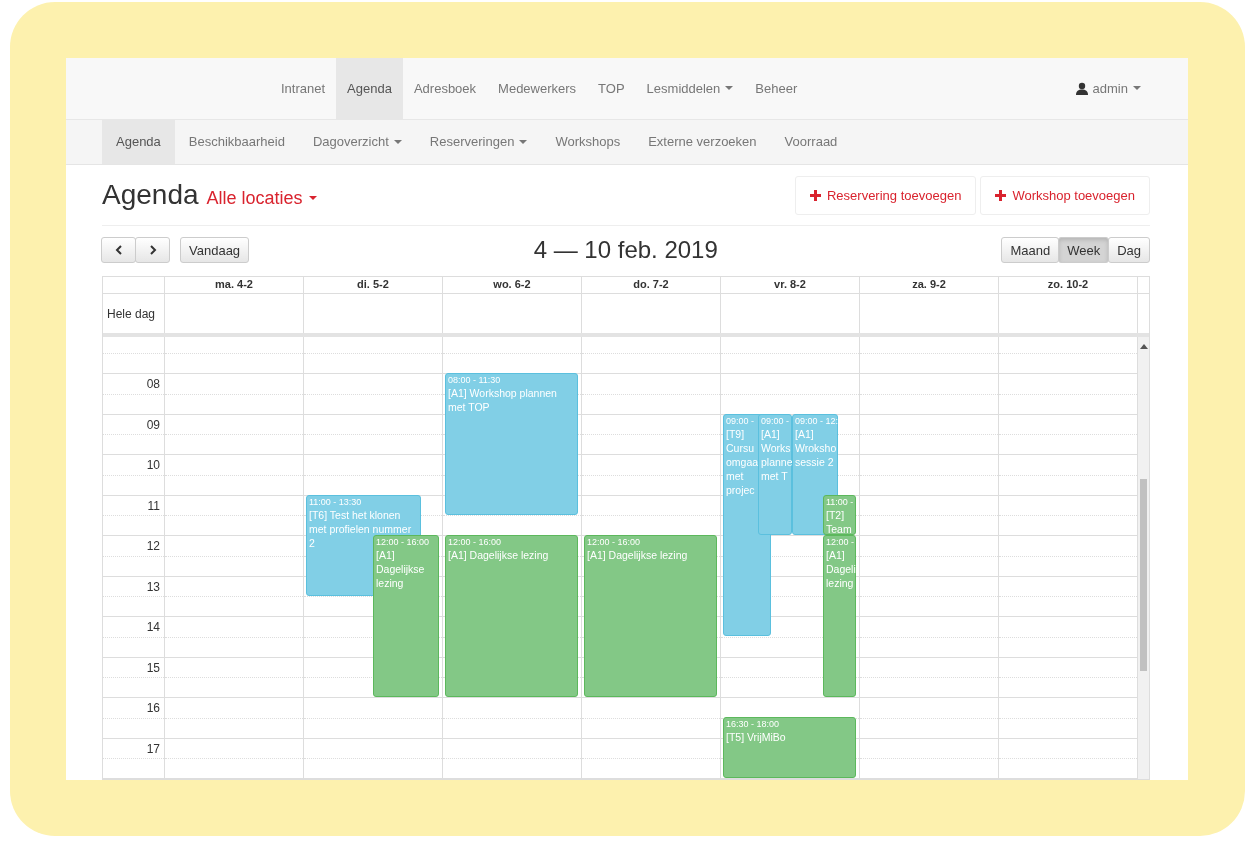  Describe the element at coordinates (215, 250) in the screenshot. I see `today-button: Vandaag` at that location.